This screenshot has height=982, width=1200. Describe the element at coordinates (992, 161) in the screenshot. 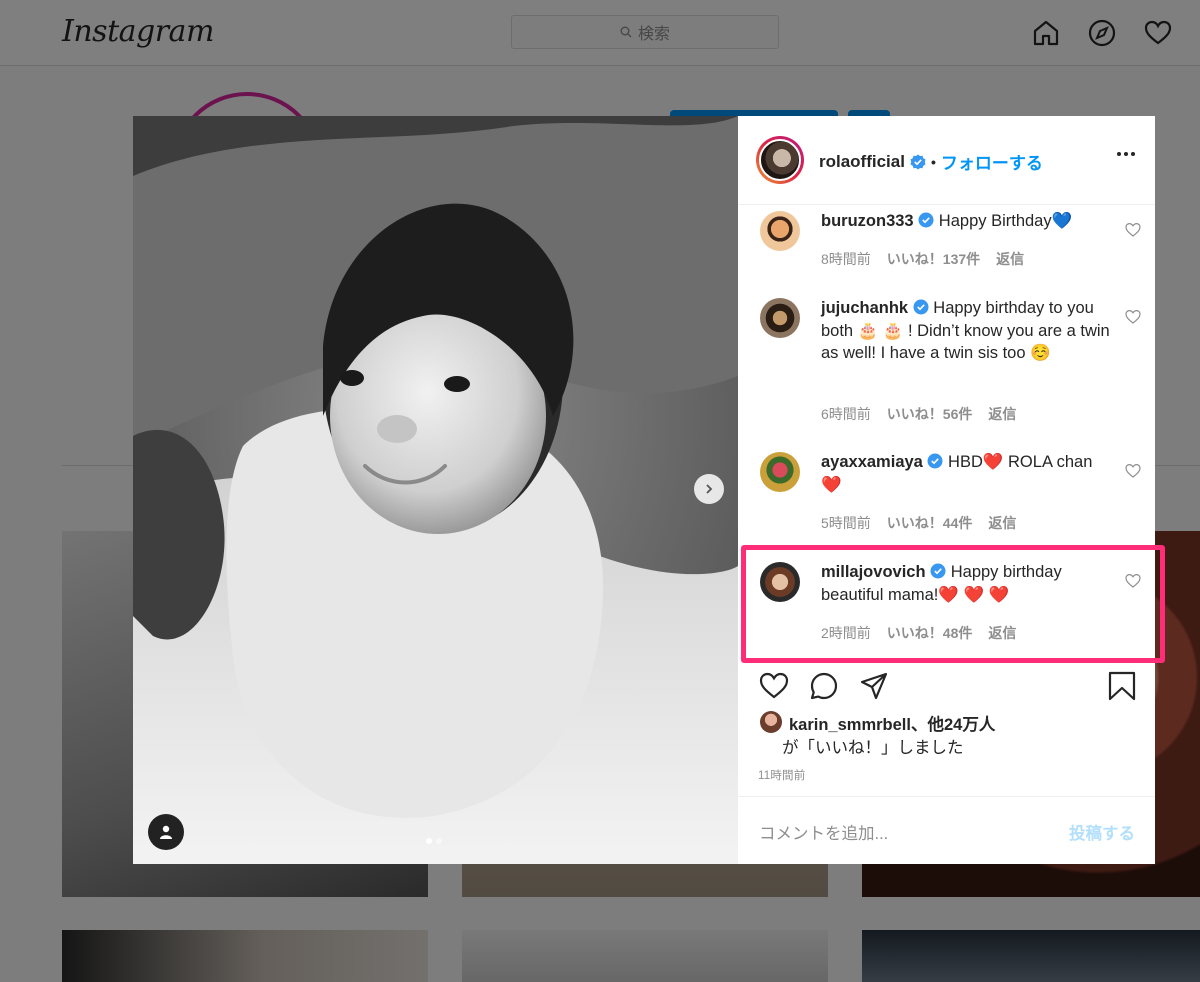

I see `follow-button: フォローする` at that location.